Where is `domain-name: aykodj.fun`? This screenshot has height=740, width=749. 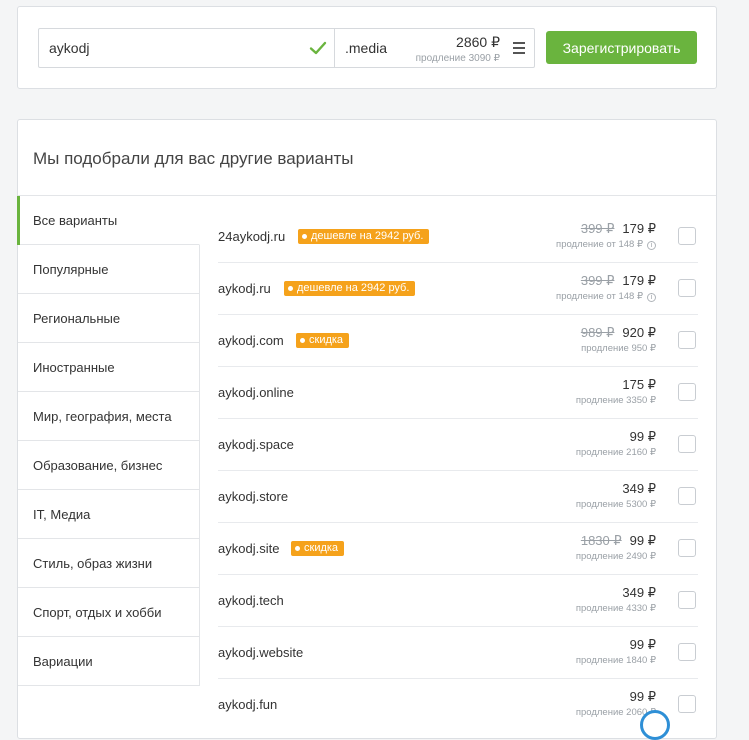 domain-name: aykodj.fun is located at coordinates (247, 704).